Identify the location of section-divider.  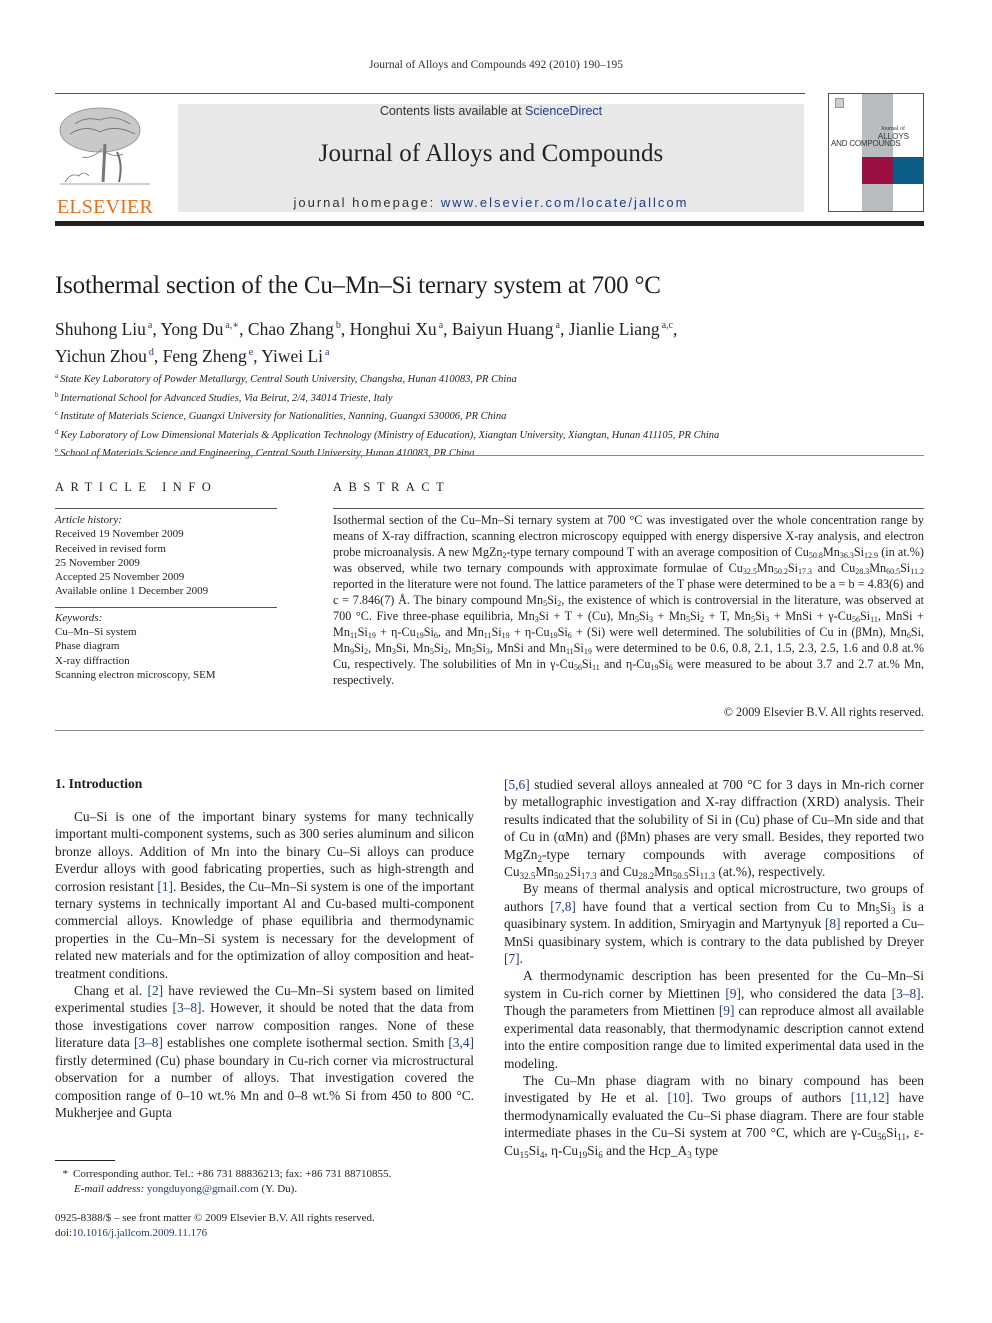
(489, 455).